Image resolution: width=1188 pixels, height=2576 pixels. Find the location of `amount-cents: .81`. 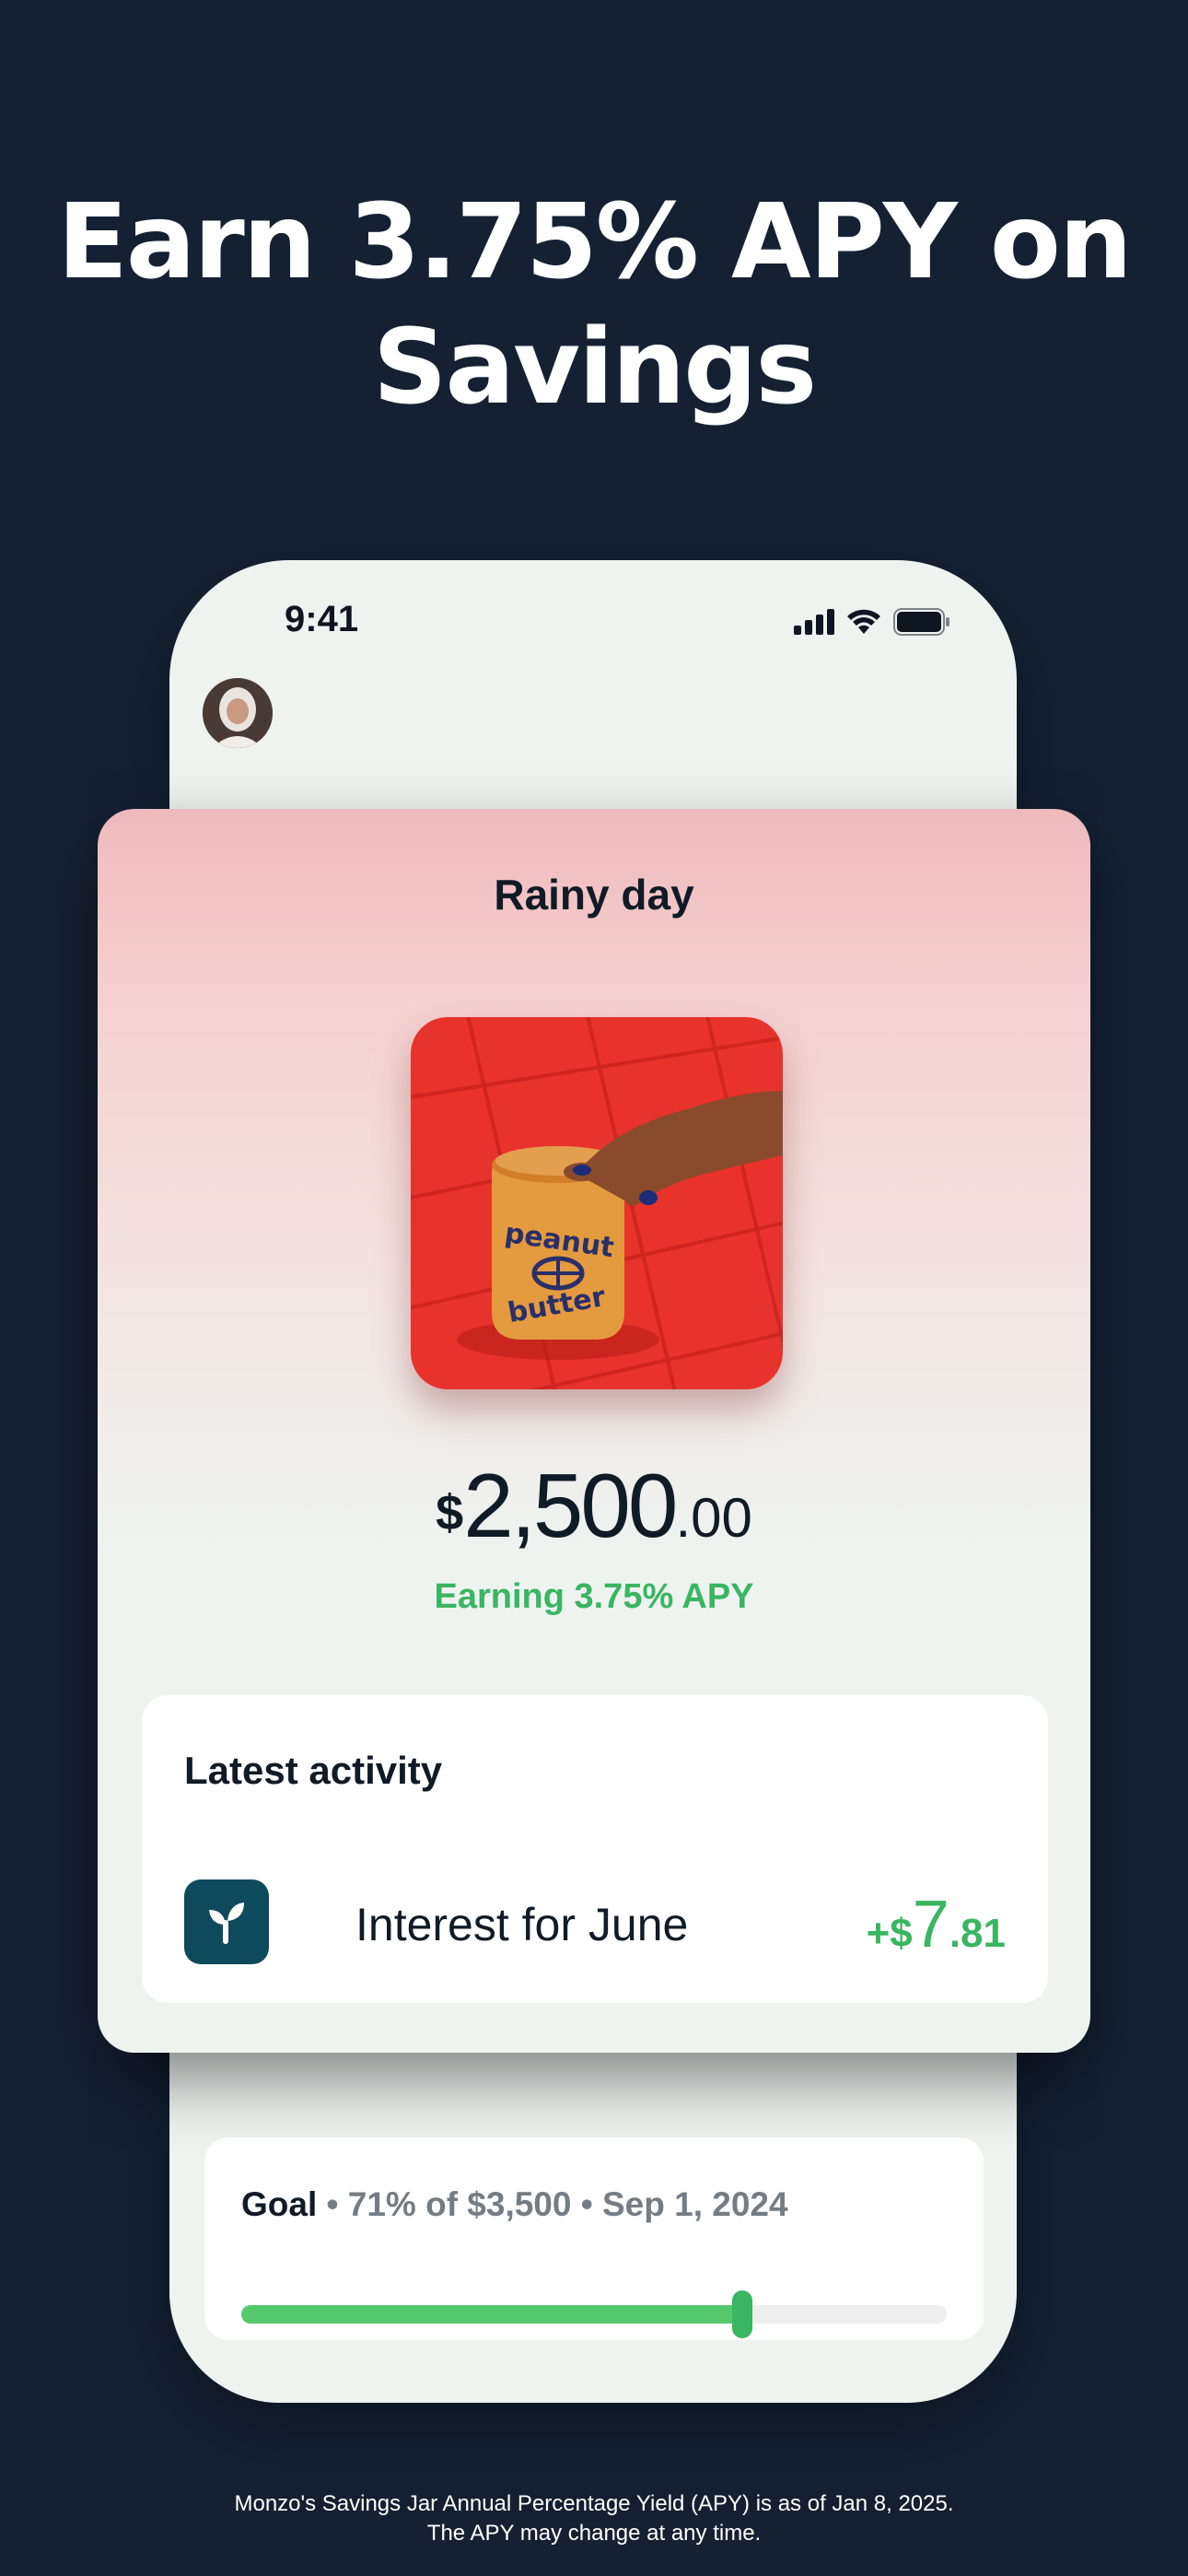

amount-cents: .81 is located at coordinates (977, 1934).